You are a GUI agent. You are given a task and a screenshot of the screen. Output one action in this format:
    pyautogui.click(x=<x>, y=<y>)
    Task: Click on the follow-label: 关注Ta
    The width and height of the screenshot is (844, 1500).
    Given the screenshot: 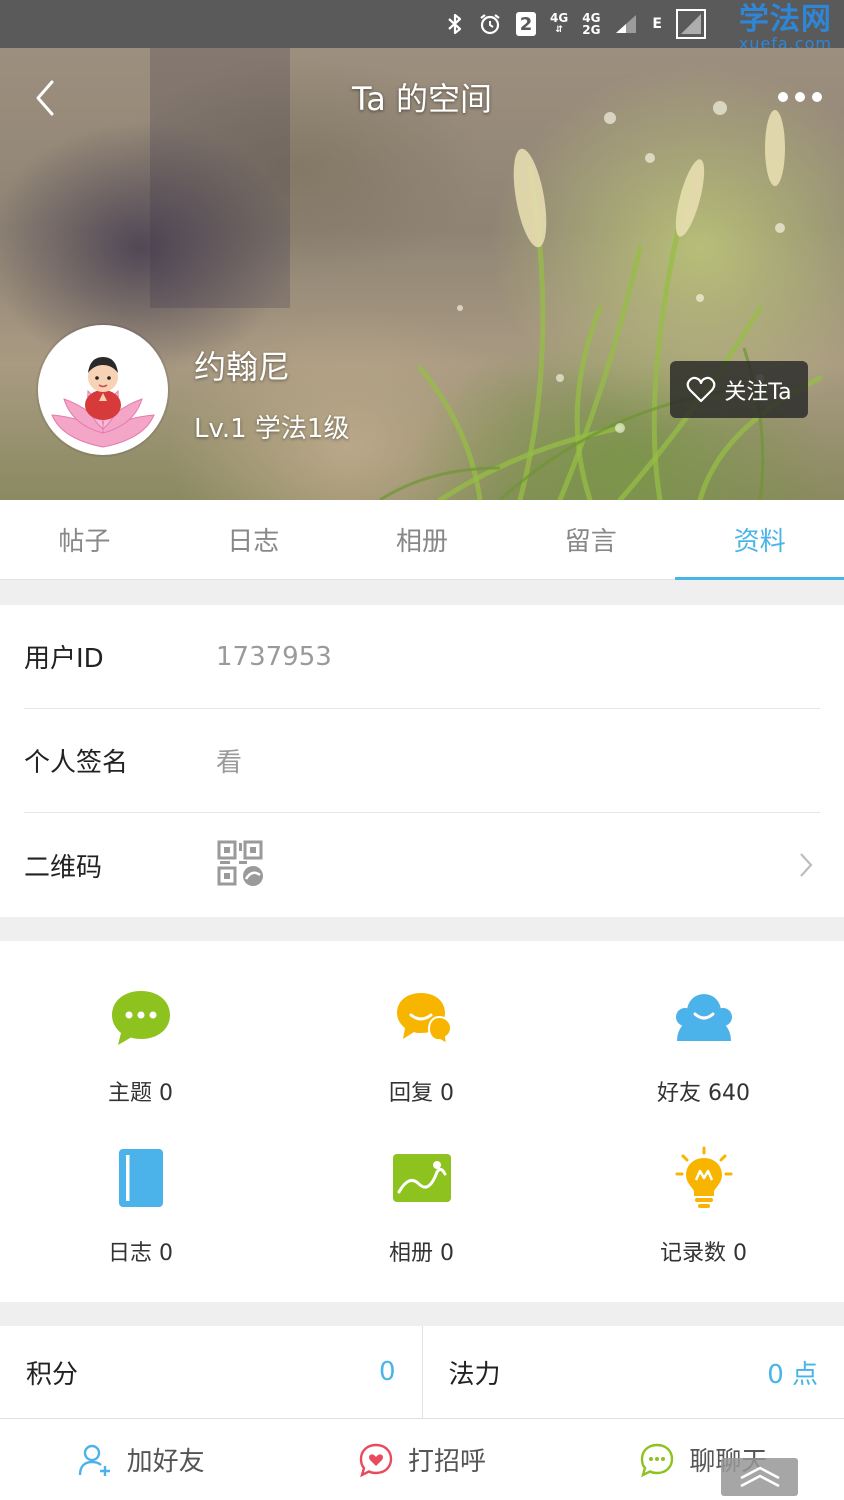 What is the action you would take?
    pyautogui.click(x=758, y=392)
    